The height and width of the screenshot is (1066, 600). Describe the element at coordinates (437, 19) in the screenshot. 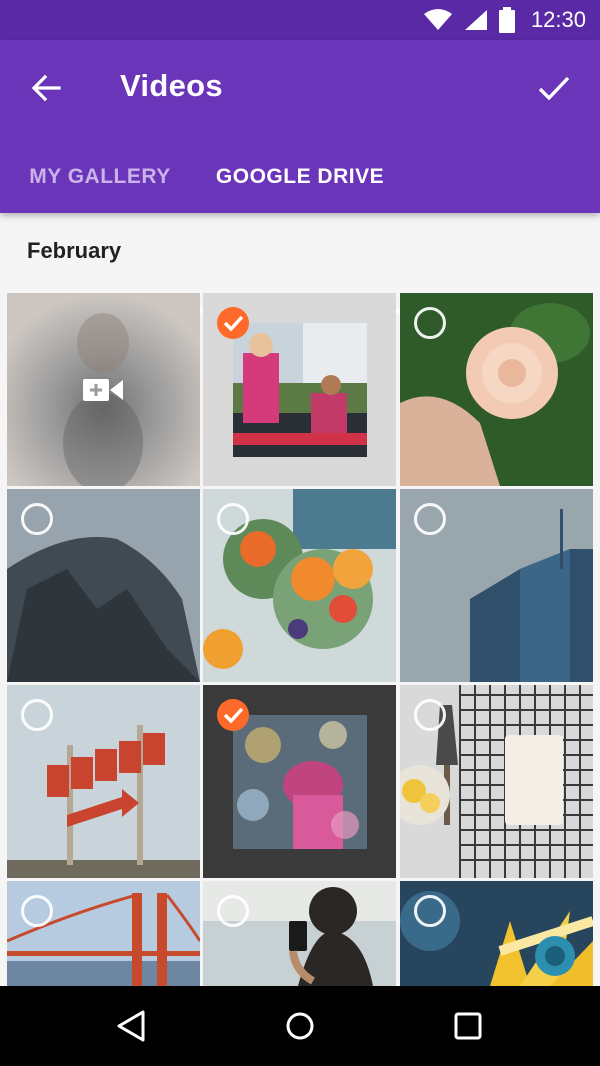

I see `wifi-icon` at that location.